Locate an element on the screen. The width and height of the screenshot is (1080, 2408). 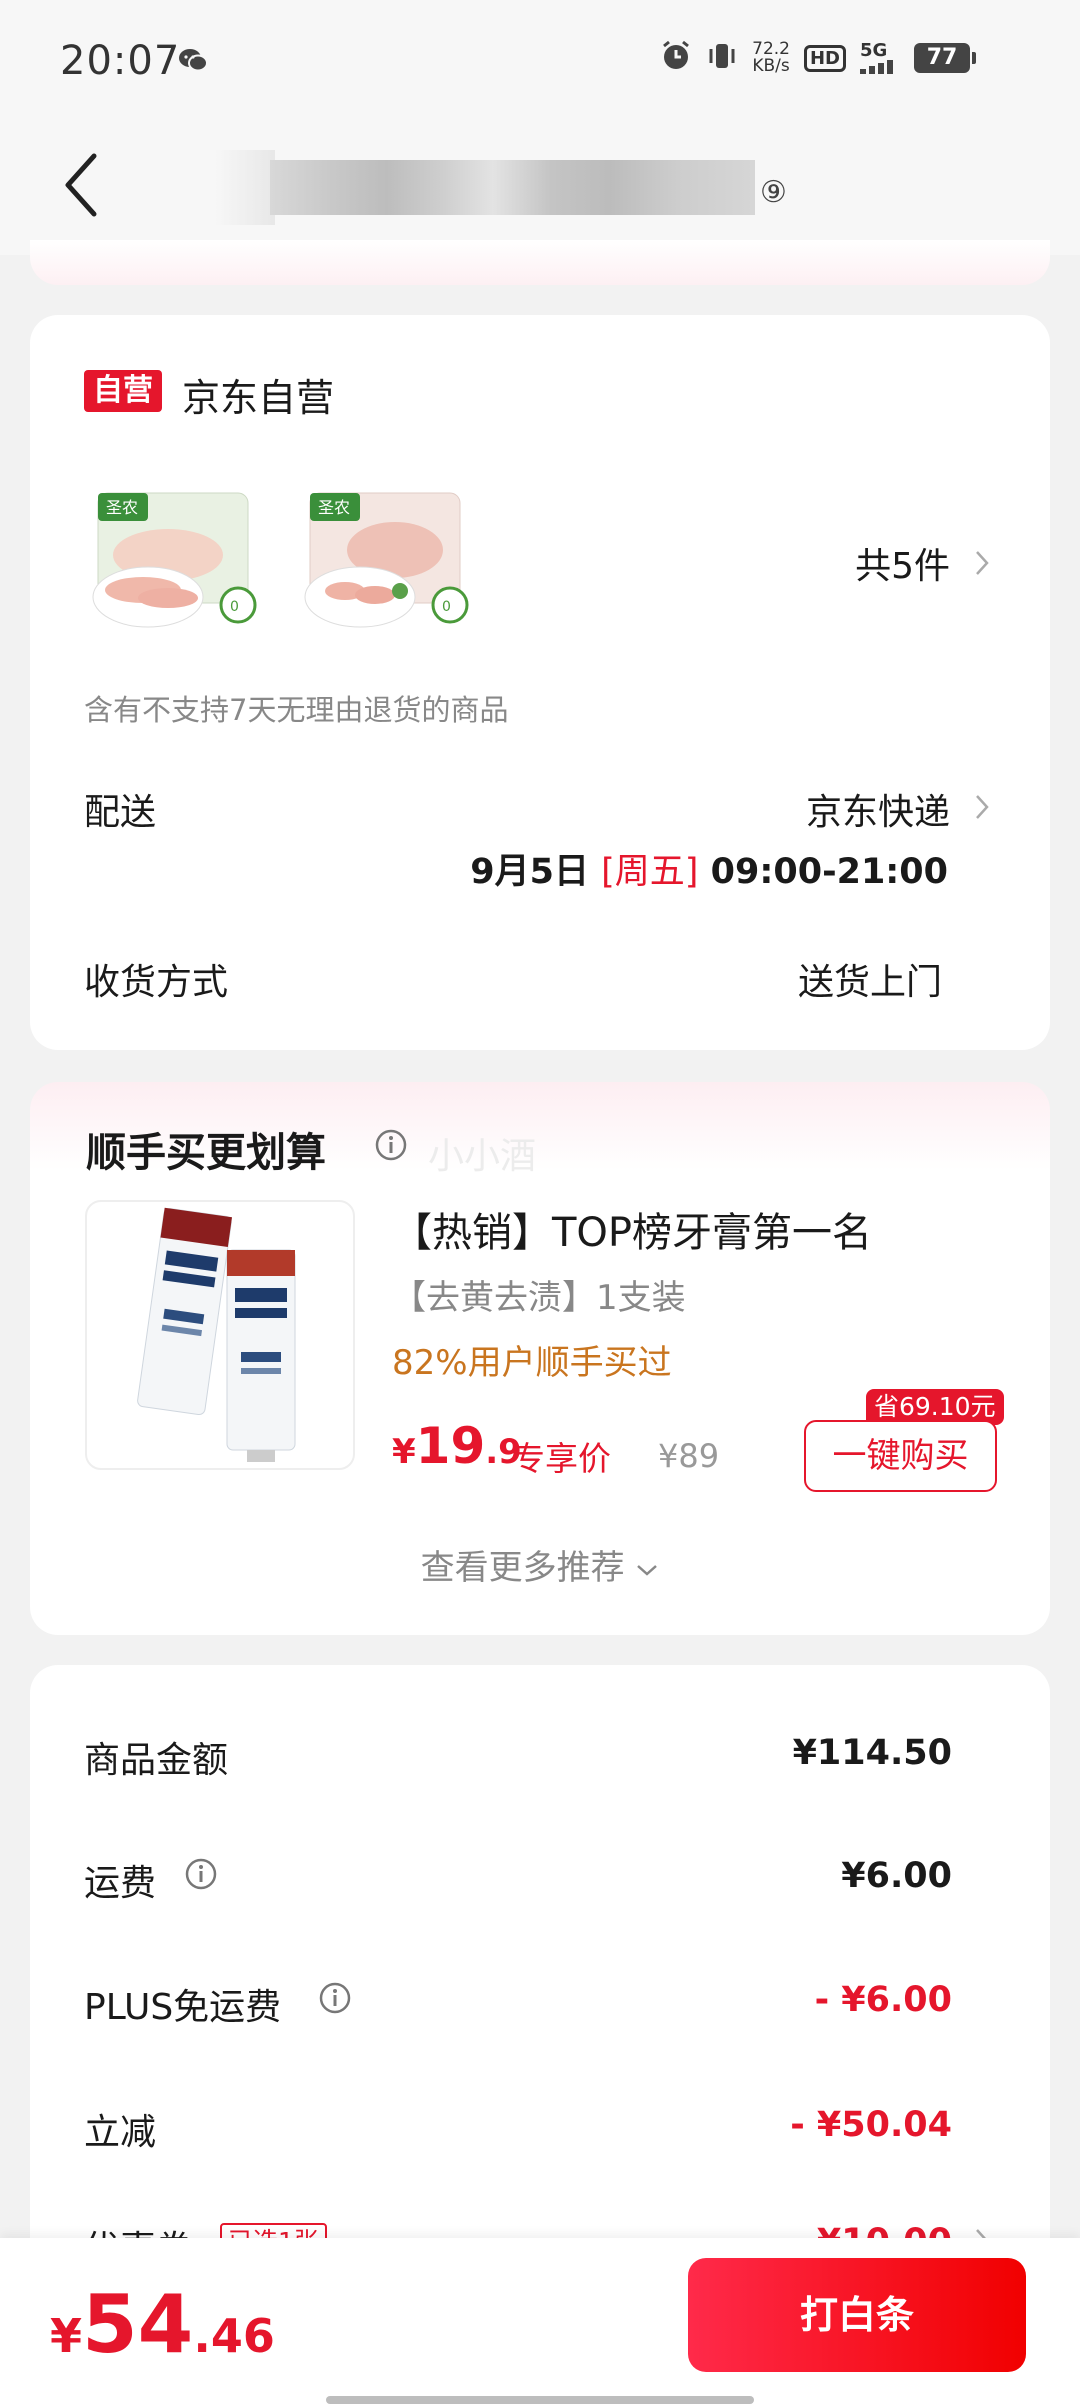
summary-label: 运费 is located at coordinates (120, 1883).